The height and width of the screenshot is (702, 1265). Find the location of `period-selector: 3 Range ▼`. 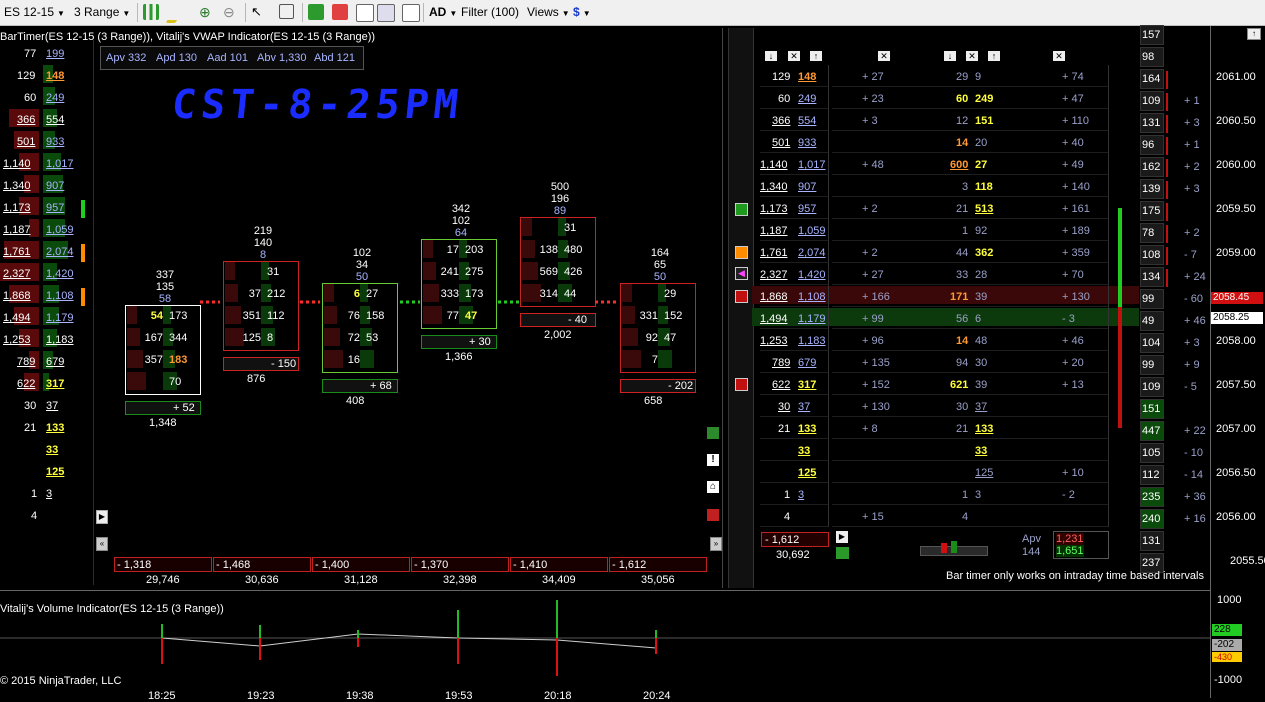

period-selector: 3 Range ▼ is located at coordinates (102, 12).